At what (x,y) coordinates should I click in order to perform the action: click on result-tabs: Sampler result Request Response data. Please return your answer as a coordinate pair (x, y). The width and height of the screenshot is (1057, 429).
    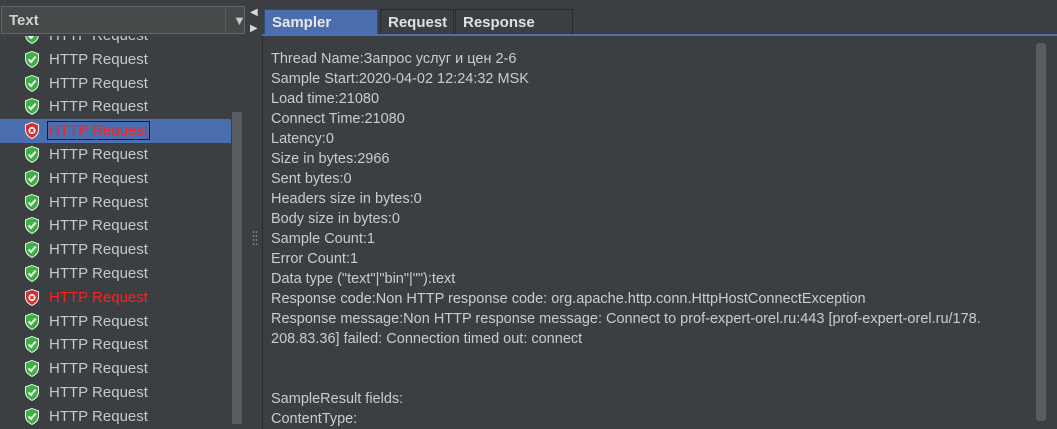
    Looking at the image, I should click on (659, 33).